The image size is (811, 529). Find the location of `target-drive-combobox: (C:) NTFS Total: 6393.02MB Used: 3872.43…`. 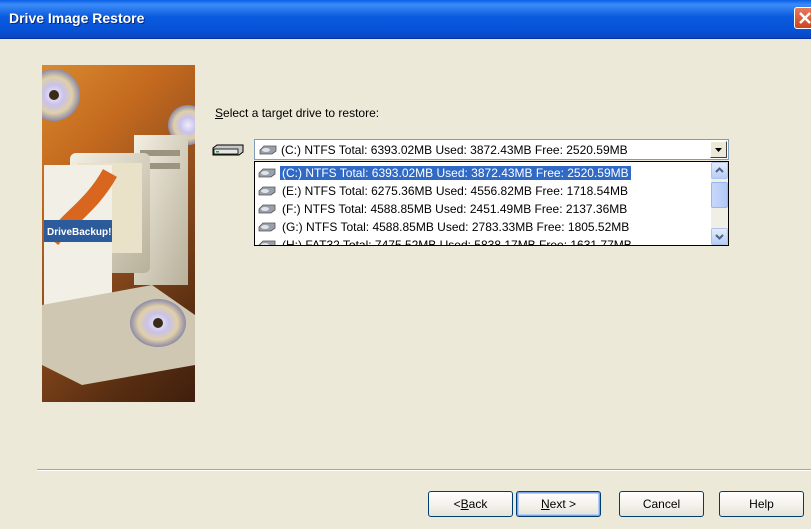

target-drive-combobox: (C:) NTFS Total: 6393.02MB Used: 3872.43… is located at coordinates (491, 149).